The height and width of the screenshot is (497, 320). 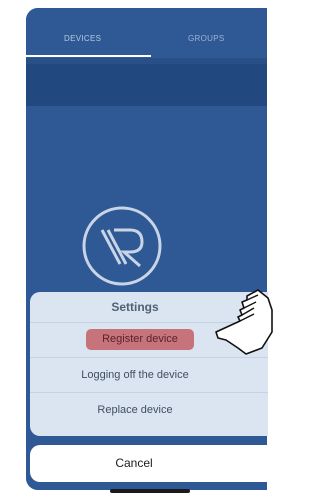 What do you see at coordinates (88, 56) in the screenshot?
I see `tab-active-indicator` at bounding box center [88, 56].